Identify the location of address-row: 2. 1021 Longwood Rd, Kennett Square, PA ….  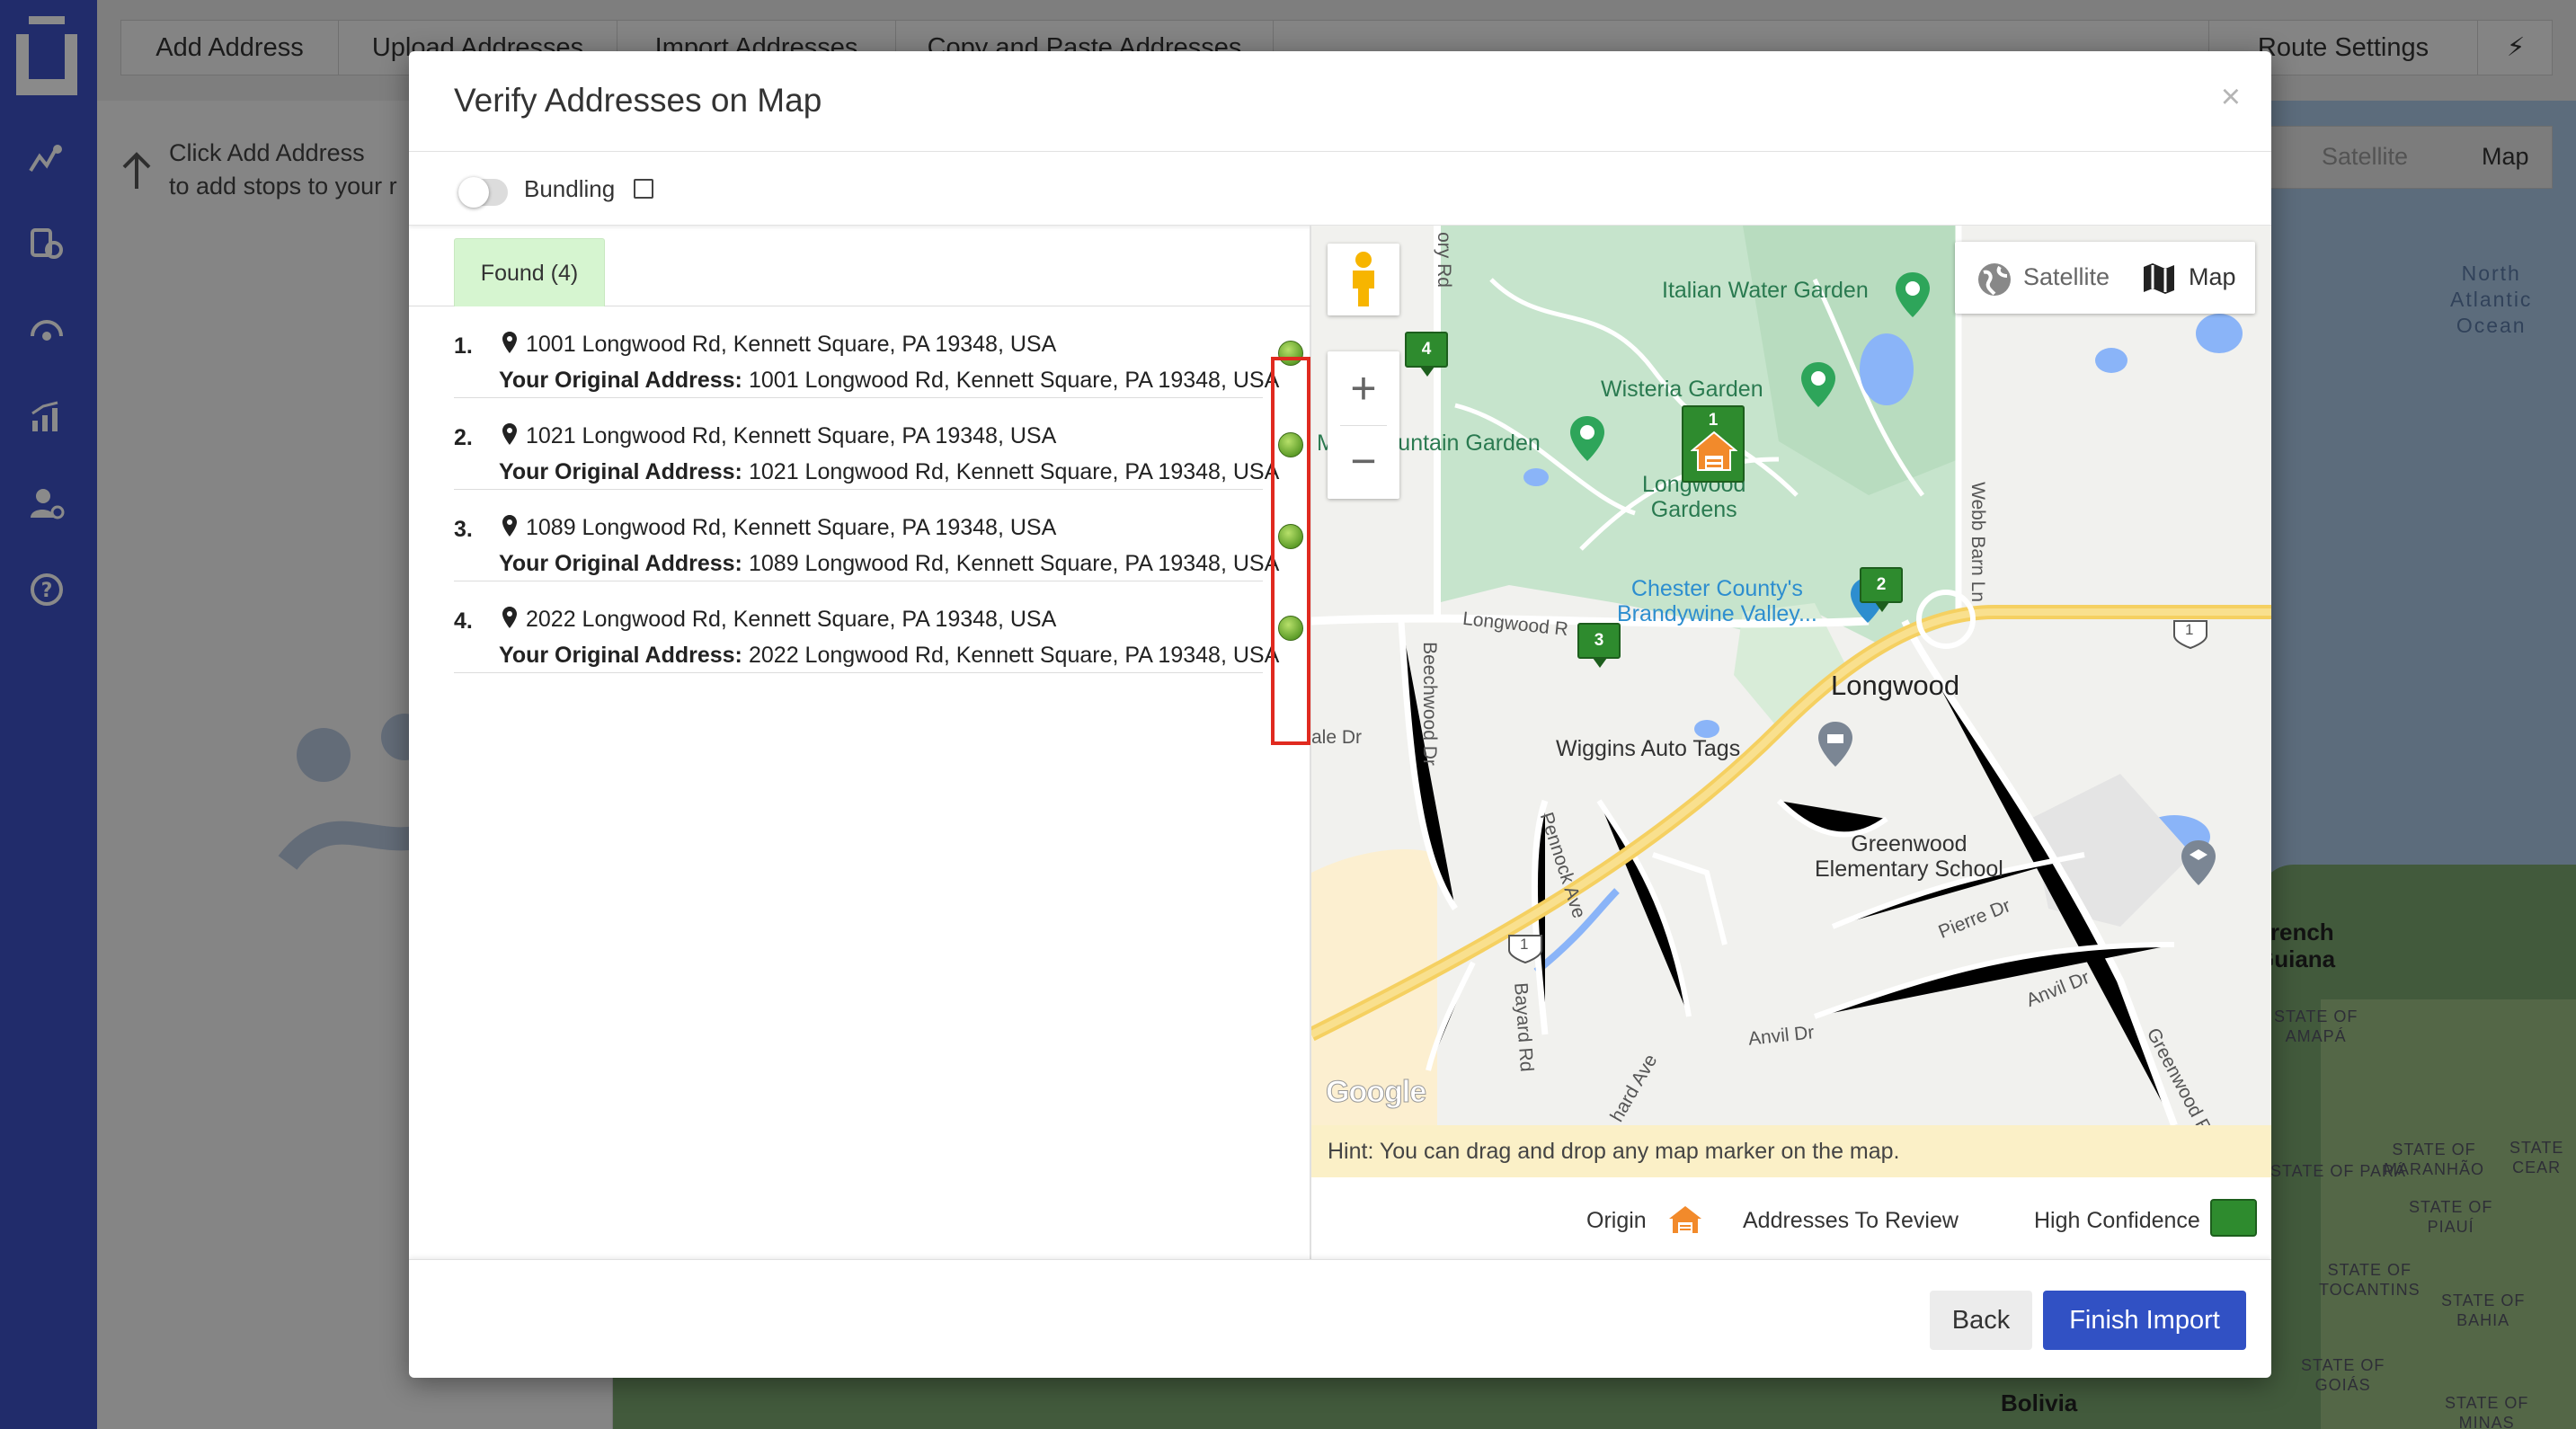
(866, 444).